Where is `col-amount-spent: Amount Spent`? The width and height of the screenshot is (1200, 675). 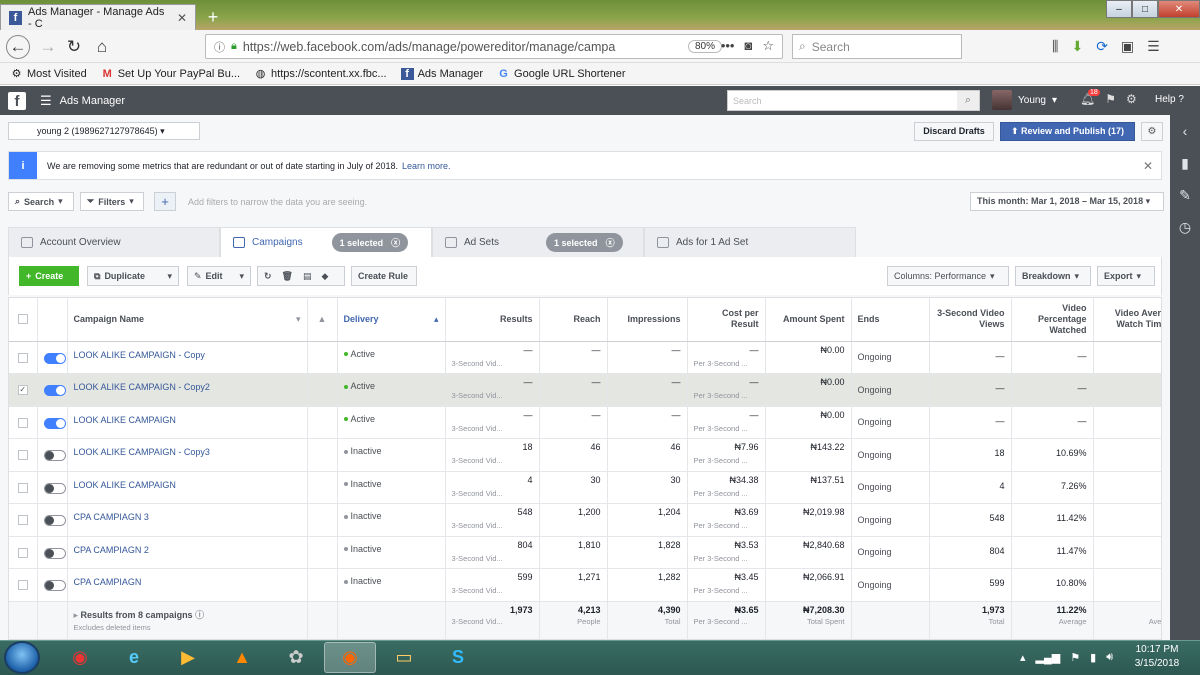
col-amount-spent: Amount Spent is located at coordinates (808, 320).